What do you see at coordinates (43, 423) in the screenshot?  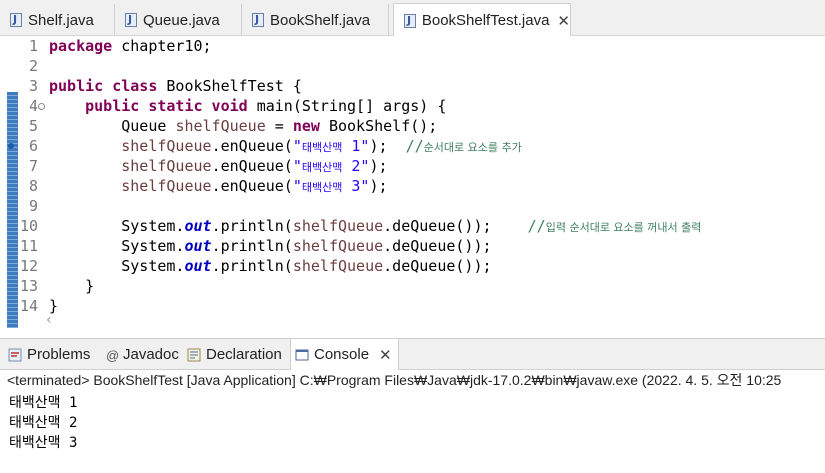 I see `console-line: 태백산맥 2` at bounding box center [43, 423].